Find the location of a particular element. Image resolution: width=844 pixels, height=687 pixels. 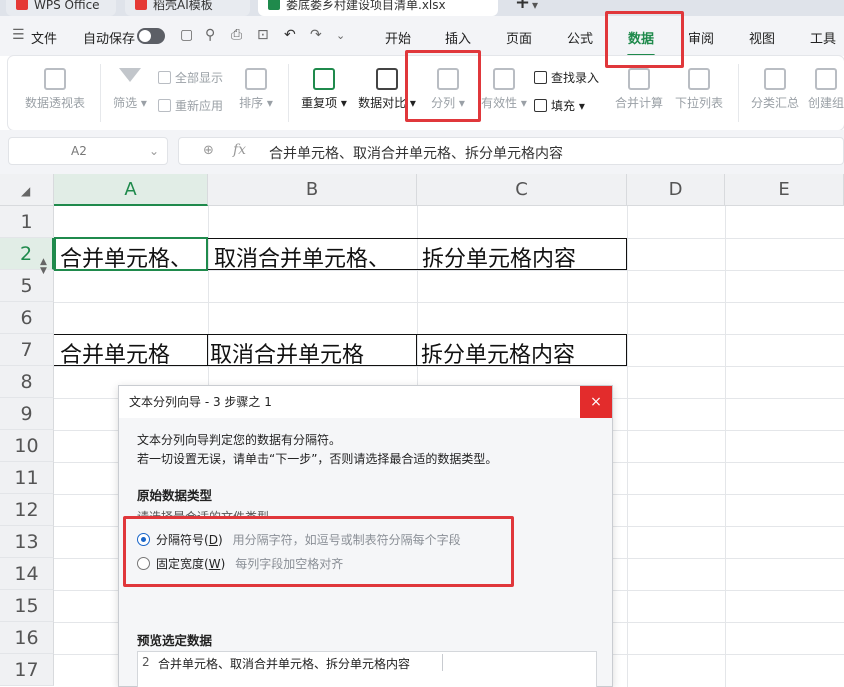

redo-icon: ↷ is located at coordinates (316, 35).